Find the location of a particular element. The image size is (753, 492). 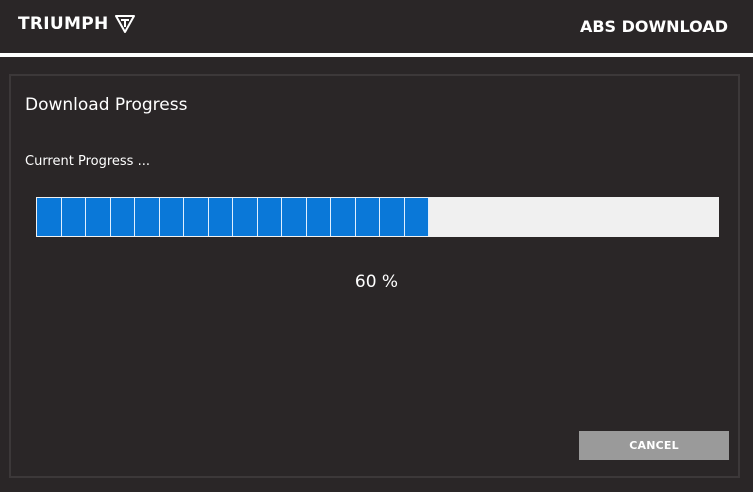

brand-name: TRIUMPH is located at coordinates (63, 24).